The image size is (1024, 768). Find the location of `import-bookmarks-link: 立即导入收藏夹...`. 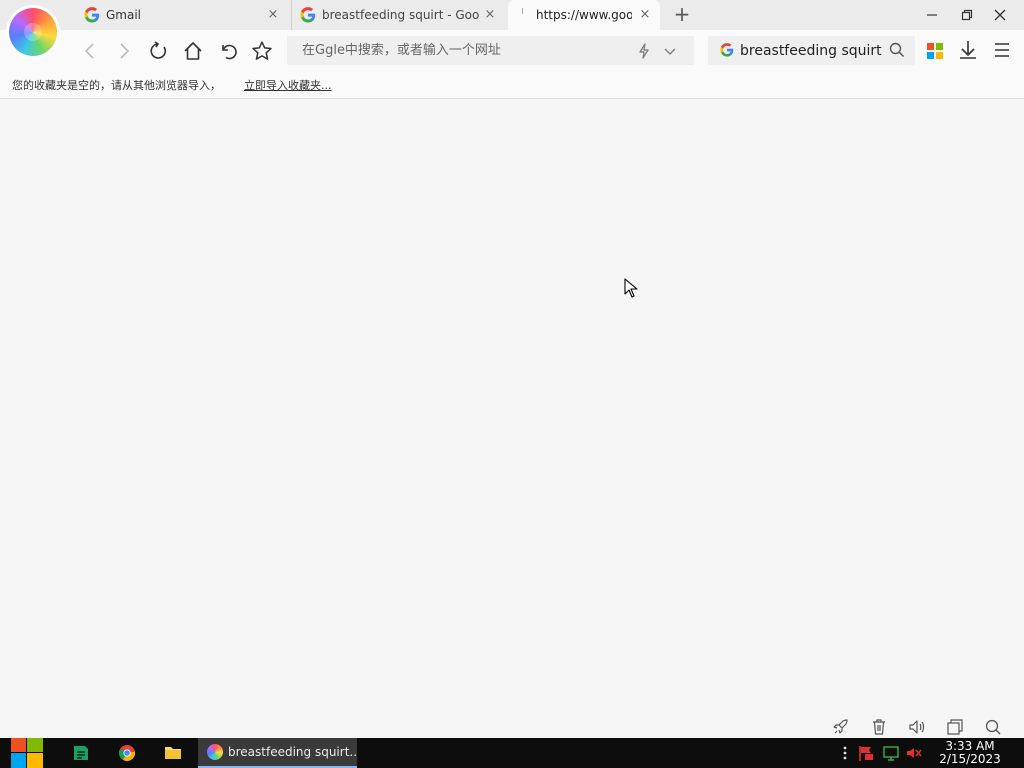

import-bookmarks-link: 立即导入收藏夹... is located at coordinates (288, 85).